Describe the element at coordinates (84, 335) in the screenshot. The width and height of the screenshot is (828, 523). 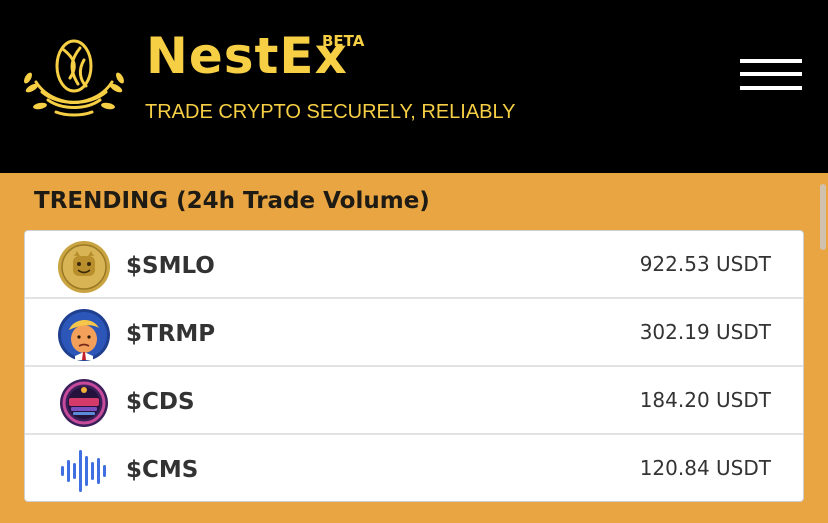
I see `trmp-coin-icon` at that location.